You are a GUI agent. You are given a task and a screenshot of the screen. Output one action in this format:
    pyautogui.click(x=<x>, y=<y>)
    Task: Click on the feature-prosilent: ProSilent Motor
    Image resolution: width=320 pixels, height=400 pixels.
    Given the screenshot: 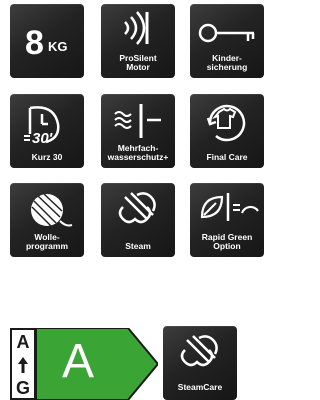 What is the action you would take?
    pyautogui.click(x=138, y=41)
    